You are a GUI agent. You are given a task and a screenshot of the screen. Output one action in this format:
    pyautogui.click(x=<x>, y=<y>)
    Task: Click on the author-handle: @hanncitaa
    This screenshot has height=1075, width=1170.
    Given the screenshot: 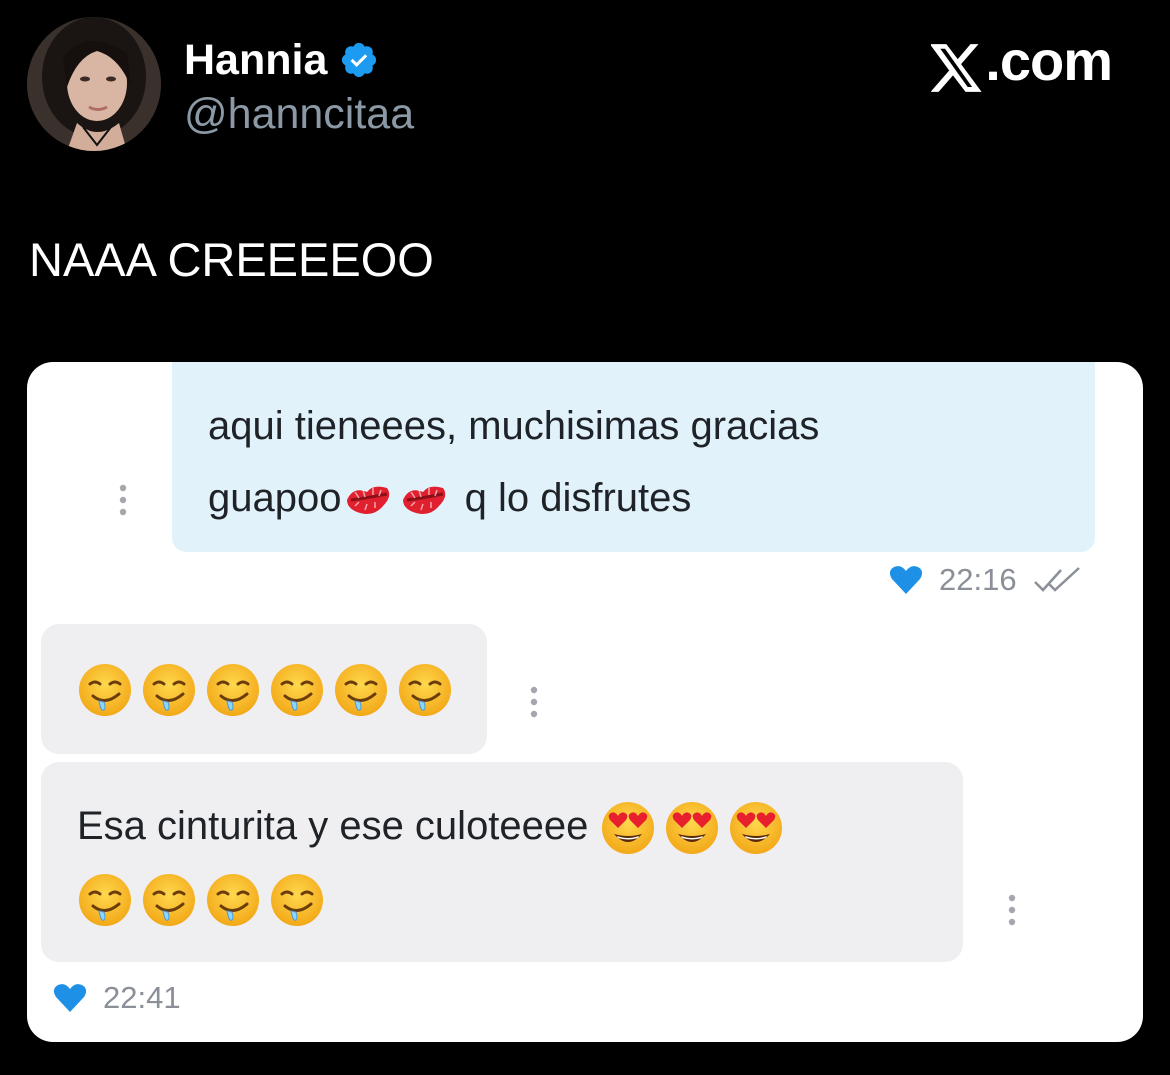 What is the action you would take?
    pyautogui.click(x=299, y=114)
    